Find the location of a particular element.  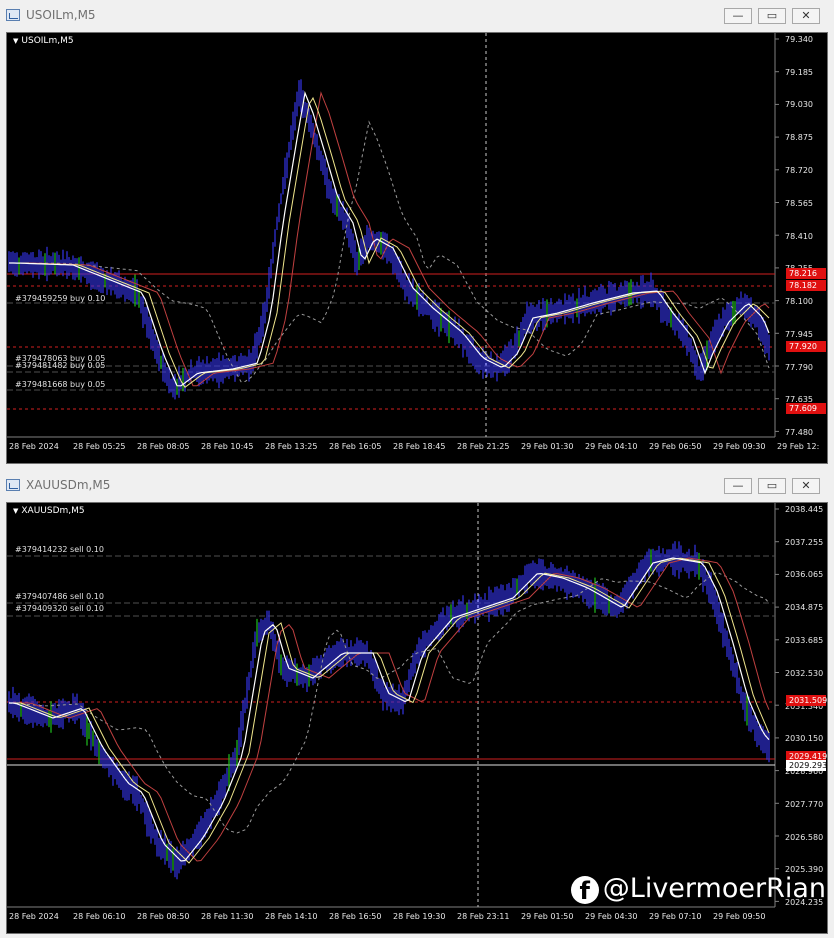

symbol-text: XAUUSDm,M5 is located at coordinates (53, 511).